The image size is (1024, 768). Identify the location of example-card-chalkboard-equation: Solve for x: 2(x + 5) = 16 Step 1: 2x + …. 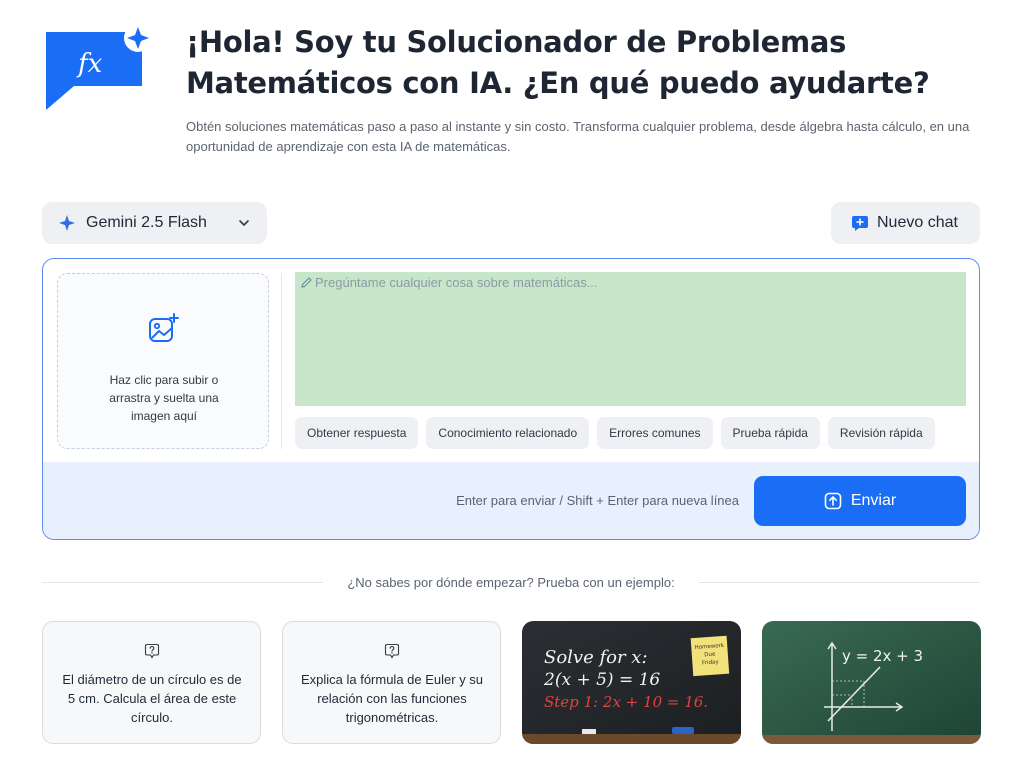
(631, 682).